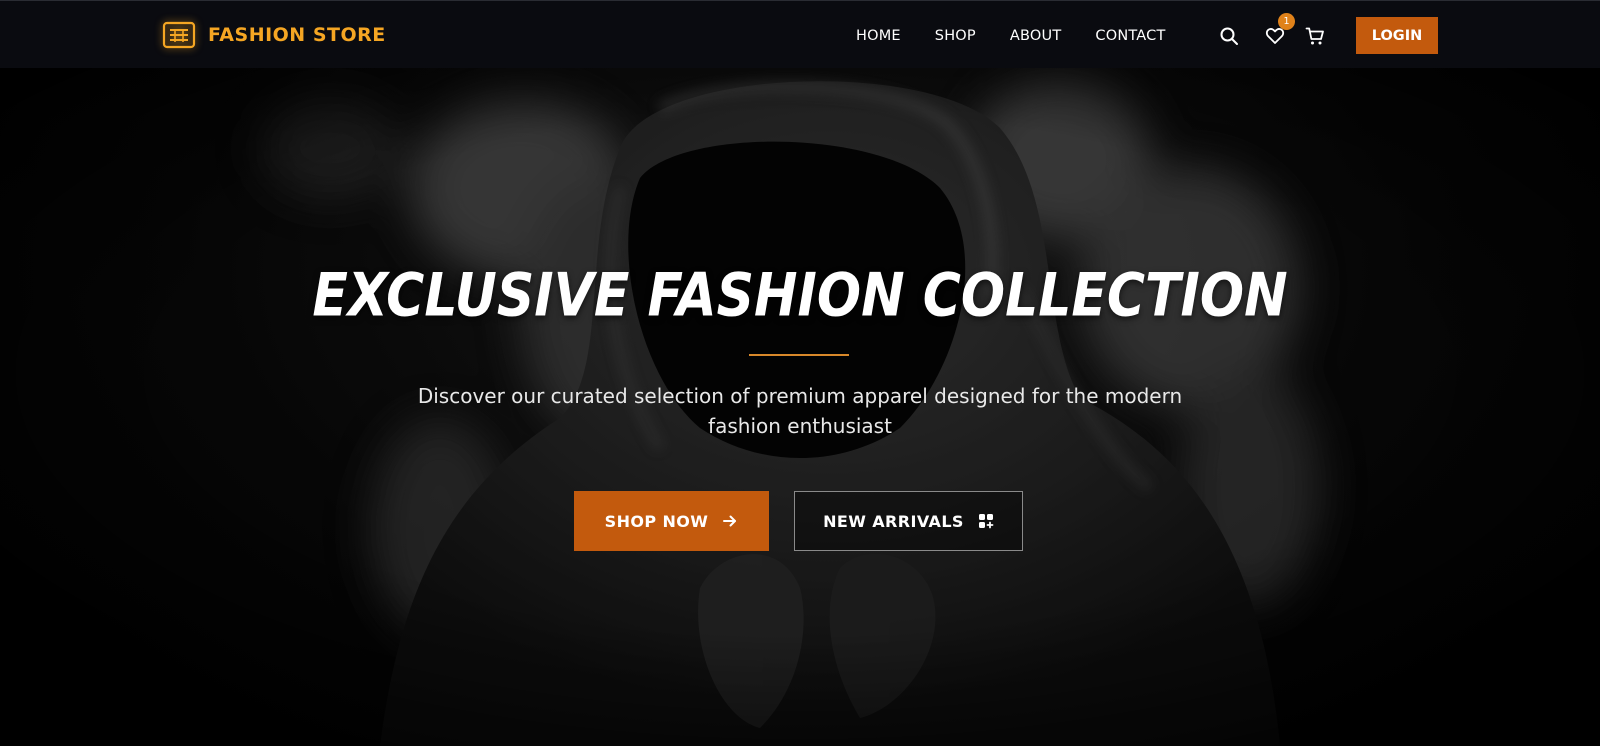  I want to click on nav-icons: 1, so click(1272, 30).